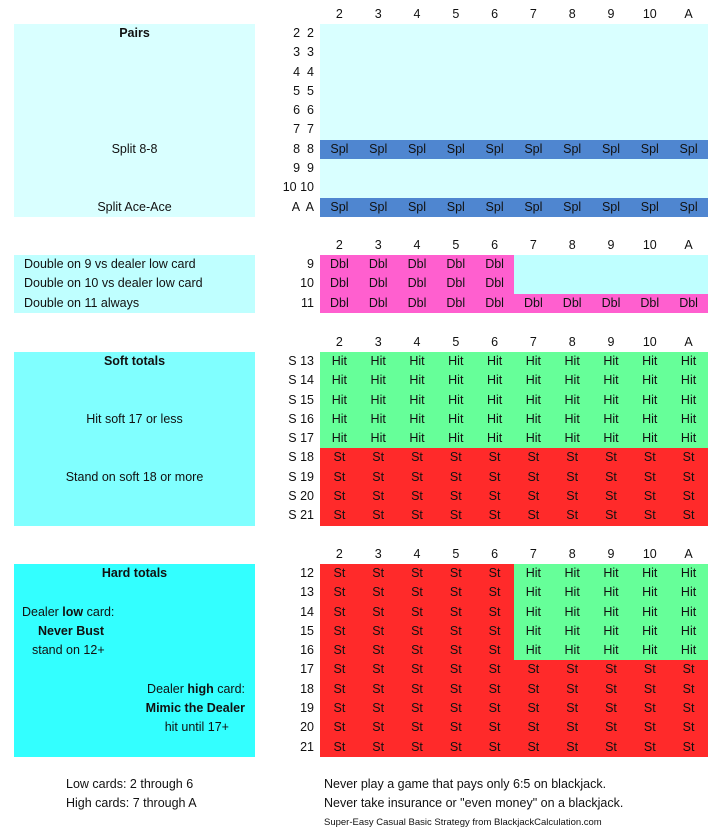 Image resolution: width=722 pixels, height=836 pixels. What do you see at coordinates (292, 660) in the screenshot?
I see `hard-row-labels: 12 13 14 15 16 17 18 19 20 21` at bounding box center [292, 660].